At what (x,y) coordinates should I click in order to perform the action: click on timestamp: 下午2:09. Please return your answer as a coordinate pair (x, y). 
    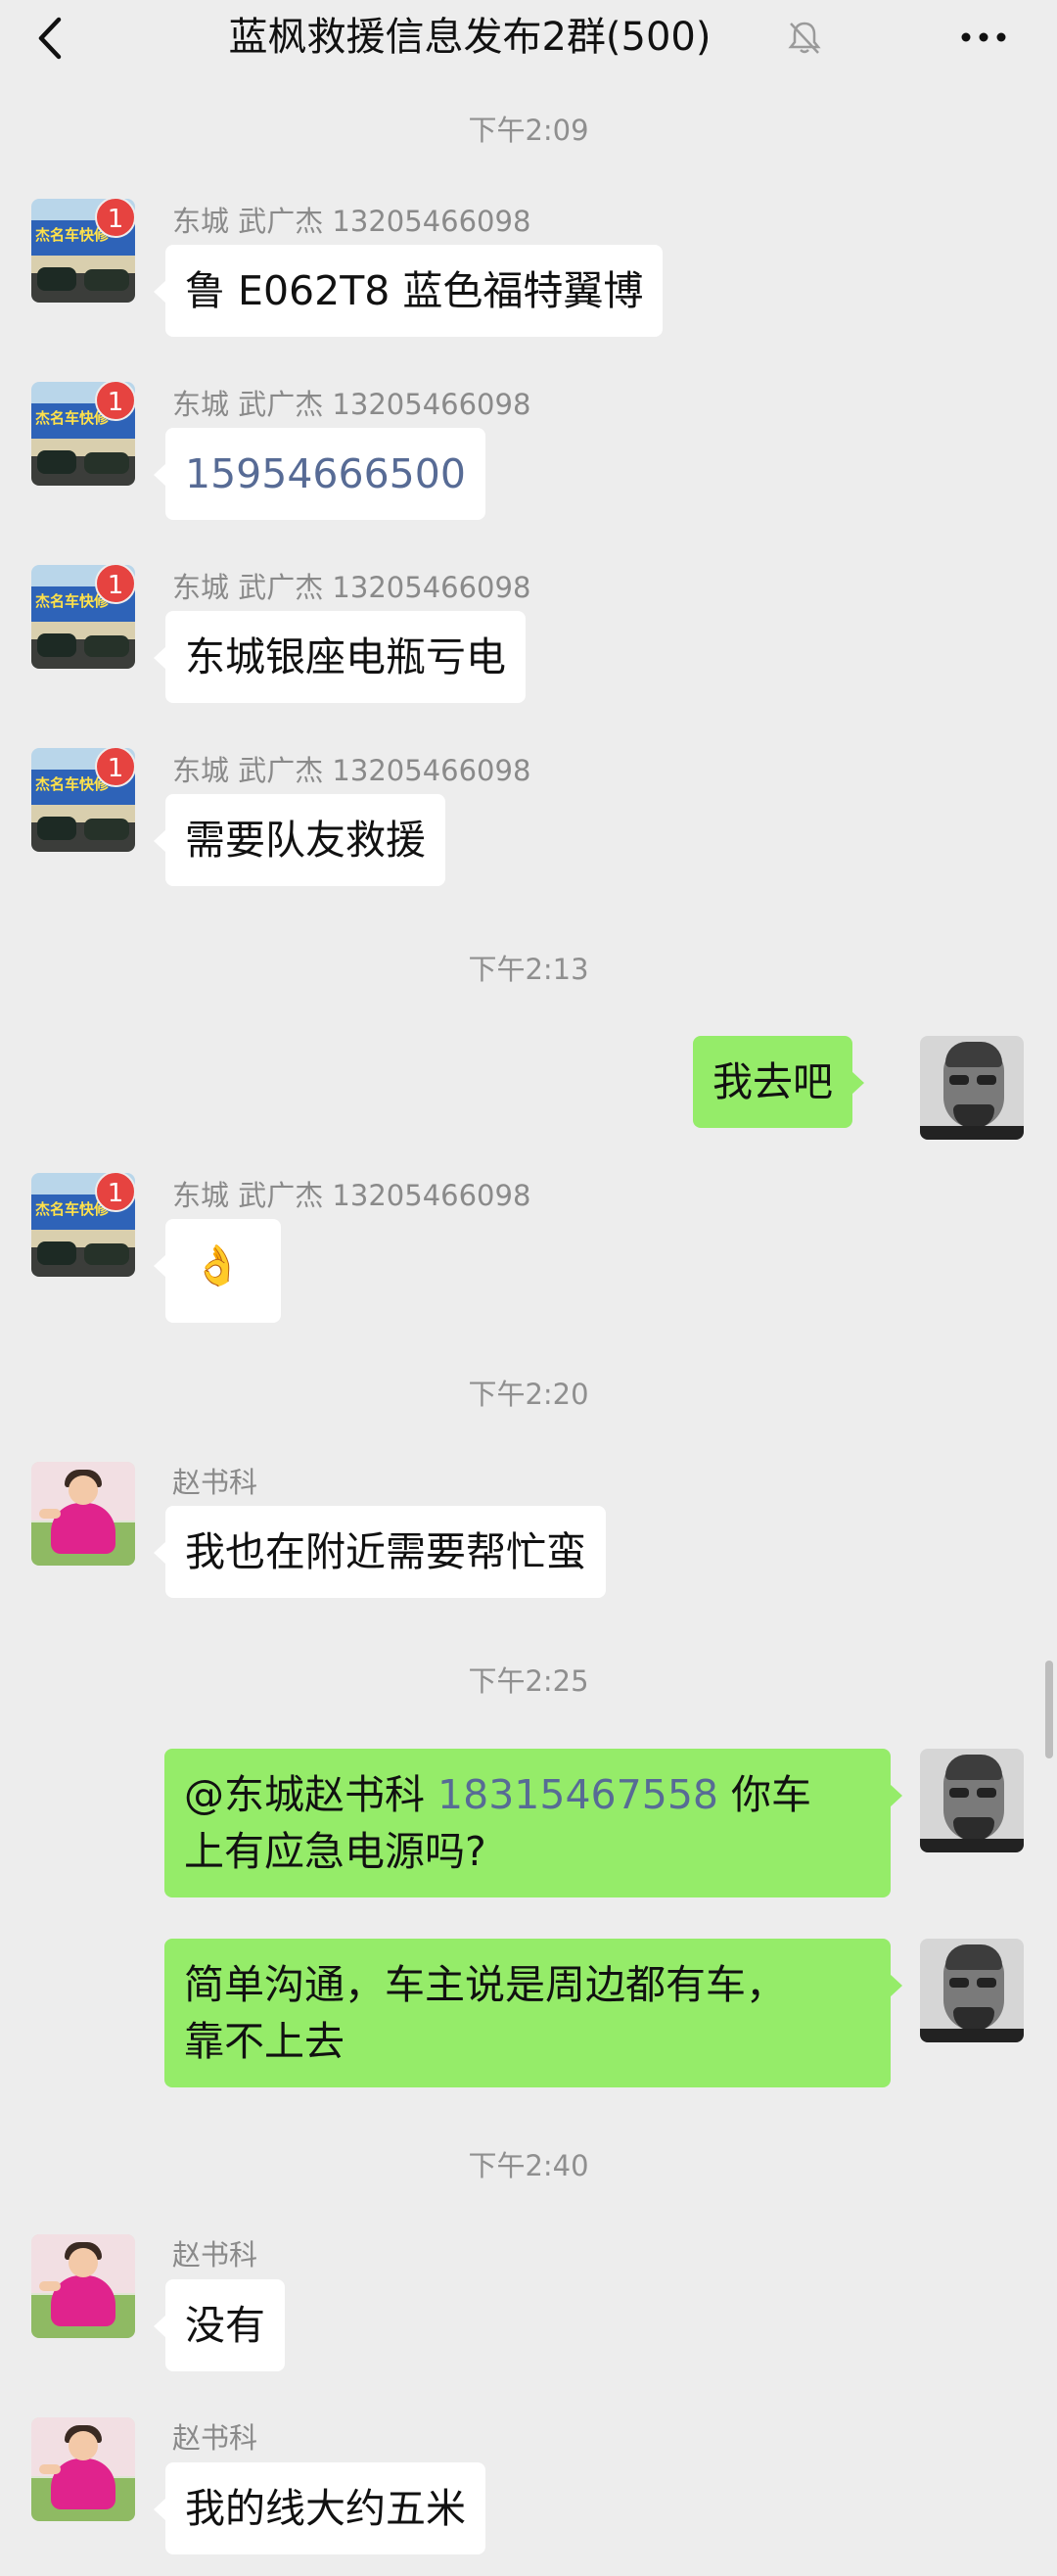
    Looking at the image, I should click on (528, 131).